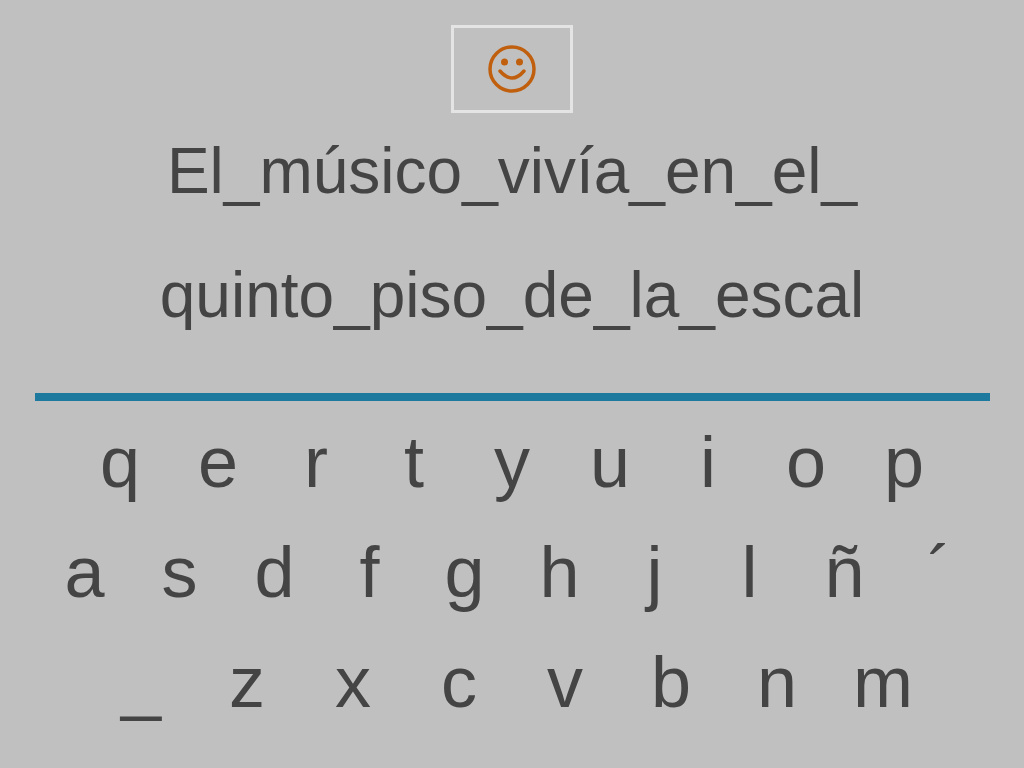  What do you see at coordinates (512, 295) in the screenshot?
I see `sentence-text: quinto_piso_de_la_escal` at bounding box center [512, 295].